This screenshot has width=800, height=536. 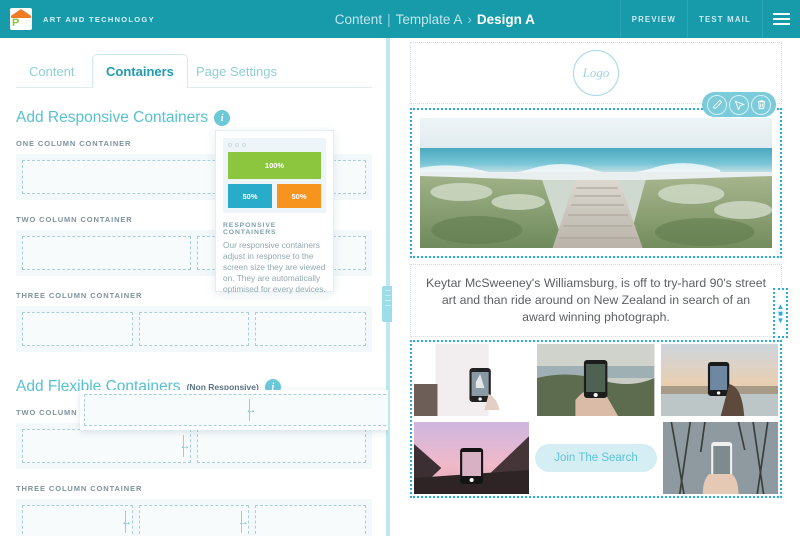 What do you see at coordinates (780, 313) in the screenshot?
I see `vertical-resize-handle-icon: ▲ ■ ▼` at bounding box center [780, 313].